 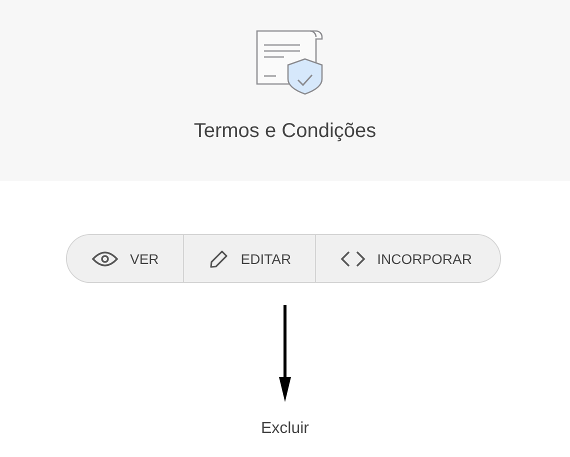 I want to click on pencil-icon, so click(x=219, y=259).